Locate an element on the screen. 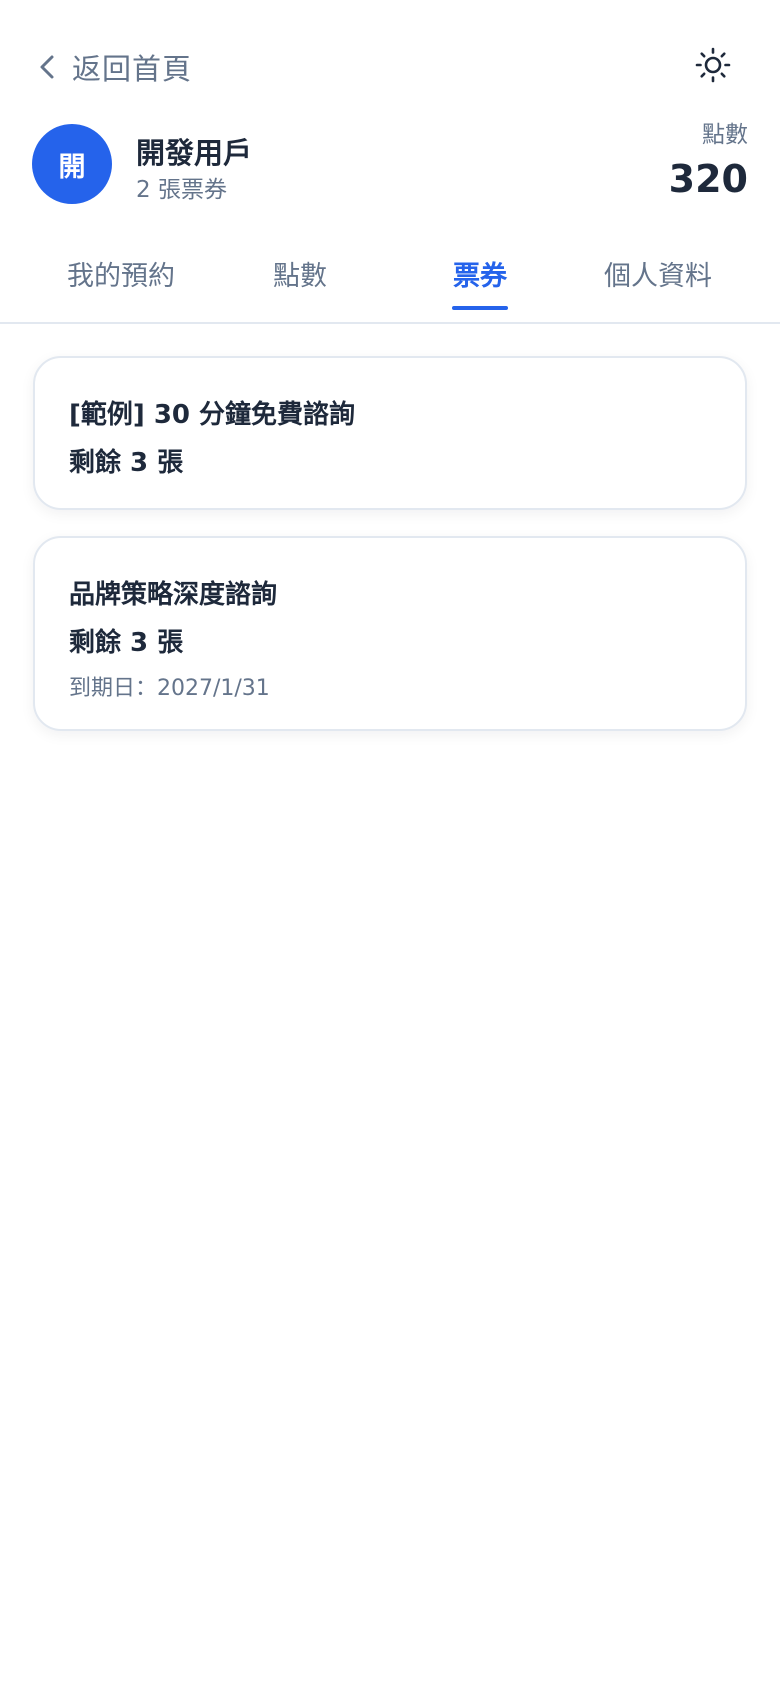  ticket-card: 品牌策略深度諮詢 剩餘 3 張 到期日：2027/1/31 is located at coordinates (390, 633).